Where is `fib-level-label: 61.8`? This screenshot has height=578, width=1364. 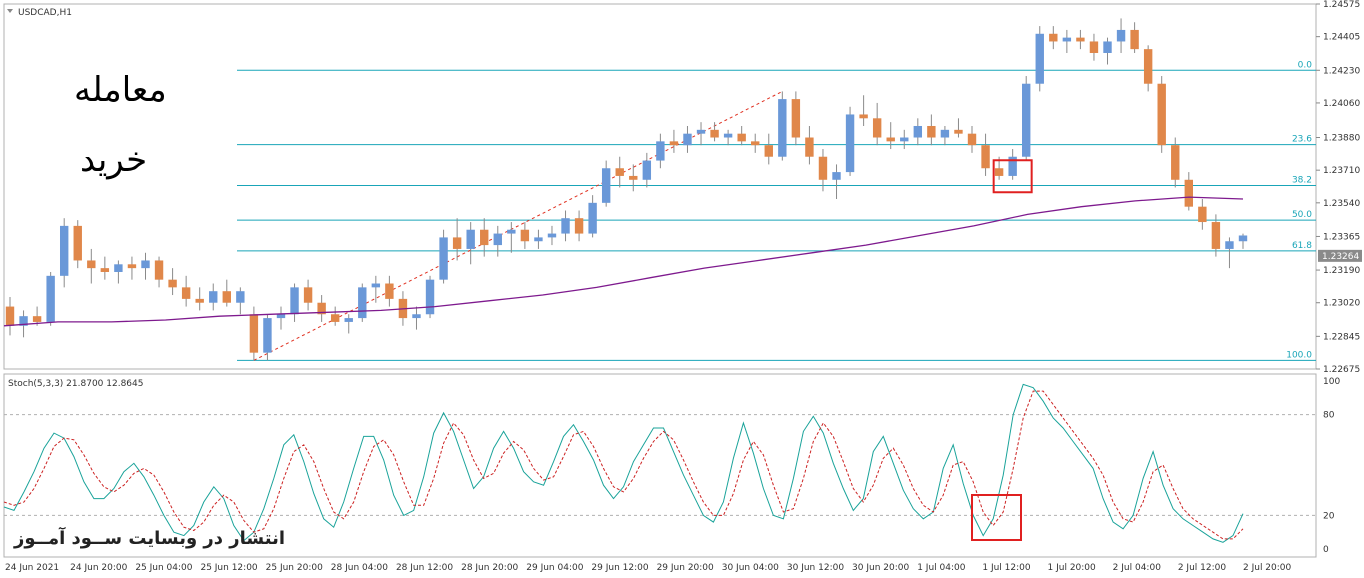 fib-level-label: 61.8 is located at coordinates (1302, 246).